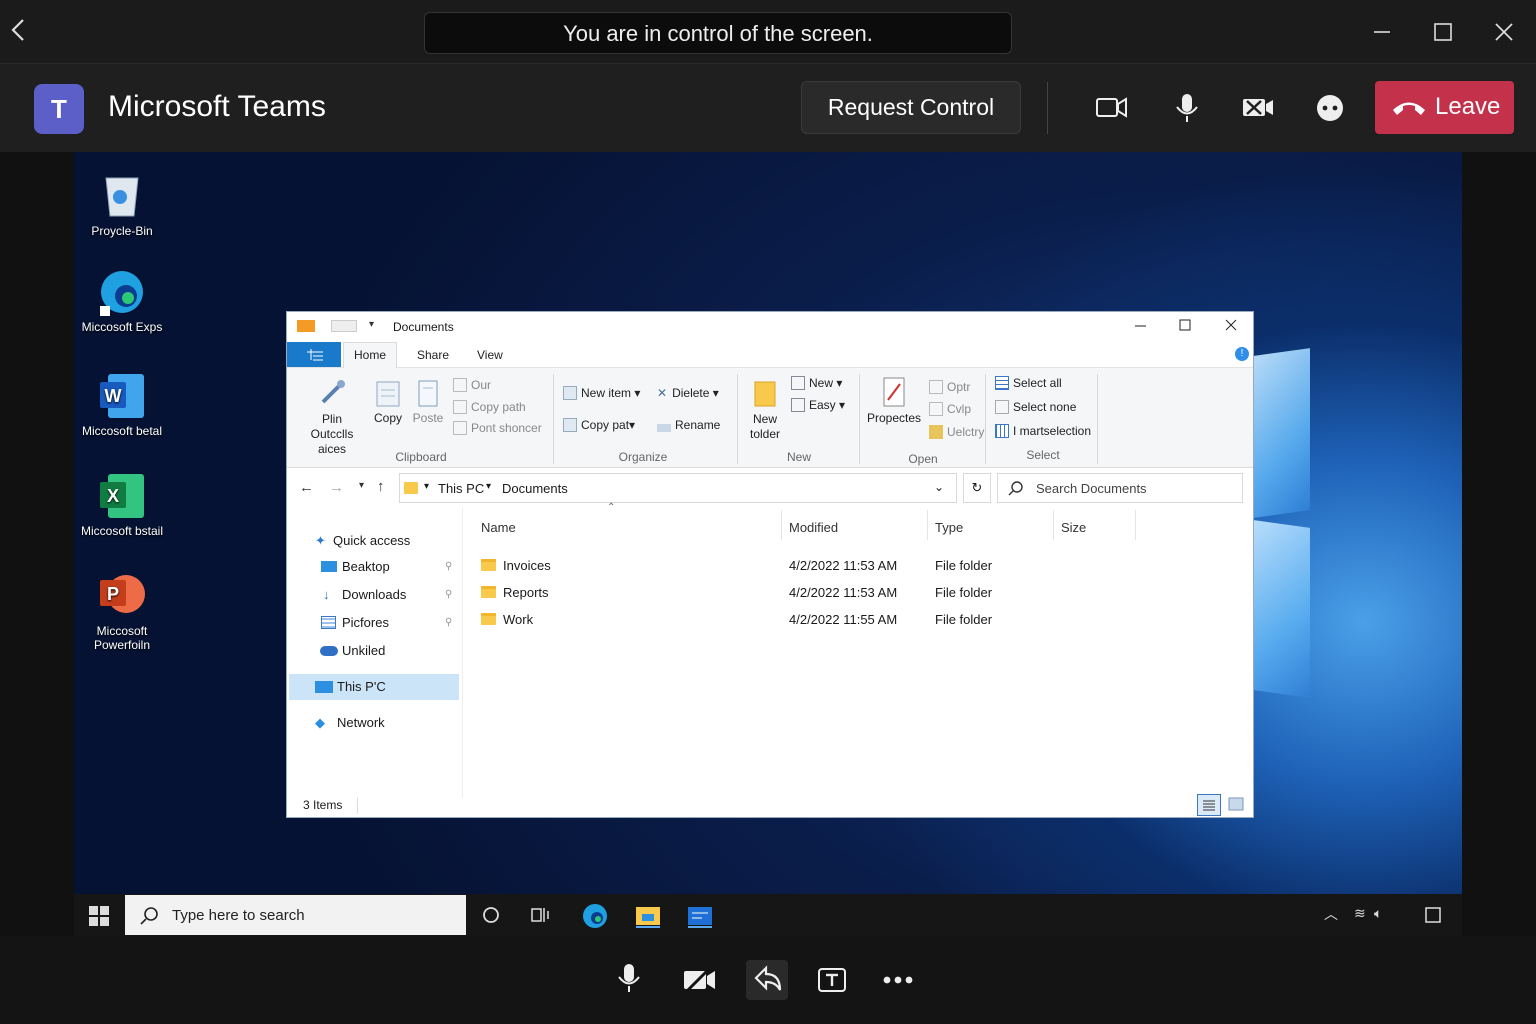 The height and width of the screenshot is (1024, 1536). I want to click on back-arrow-icon: ←, so click(306, 487).